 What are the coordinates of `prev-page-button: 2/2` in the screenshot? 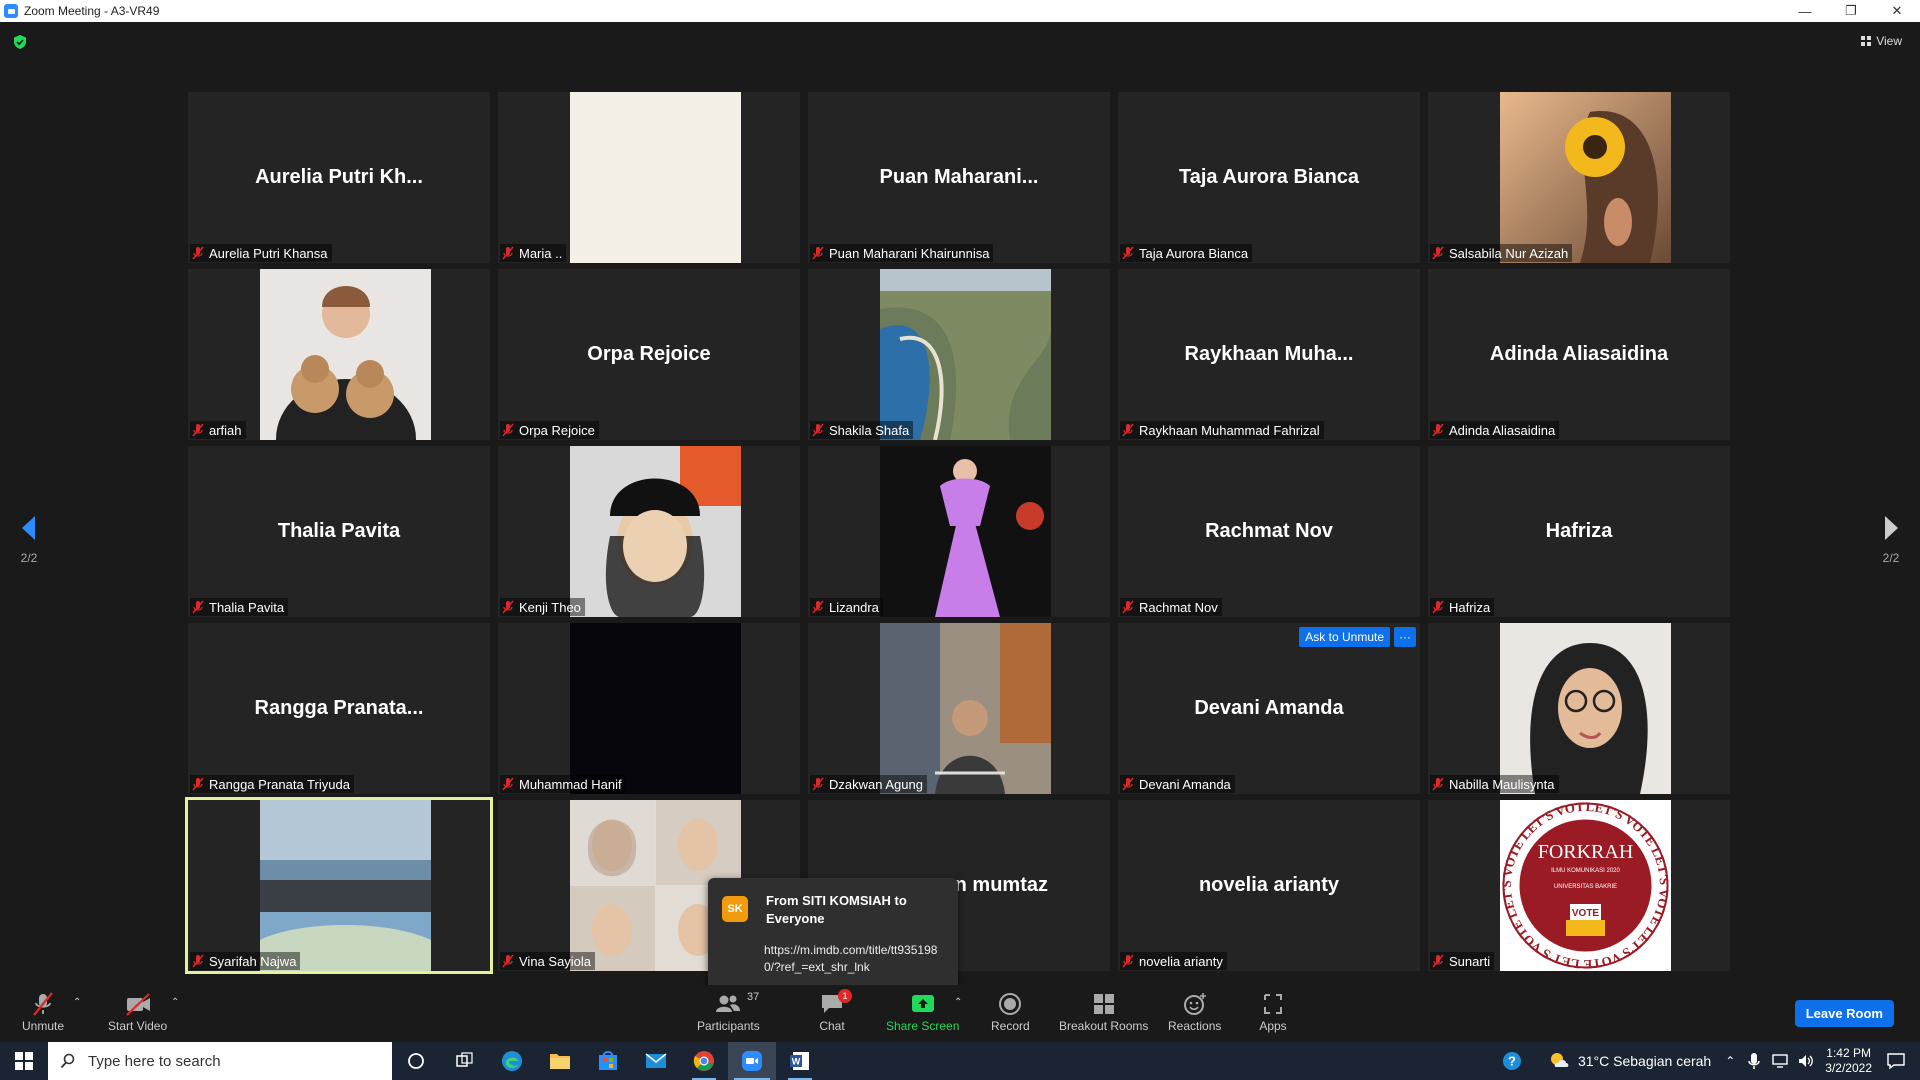 It's located at (29, 539).